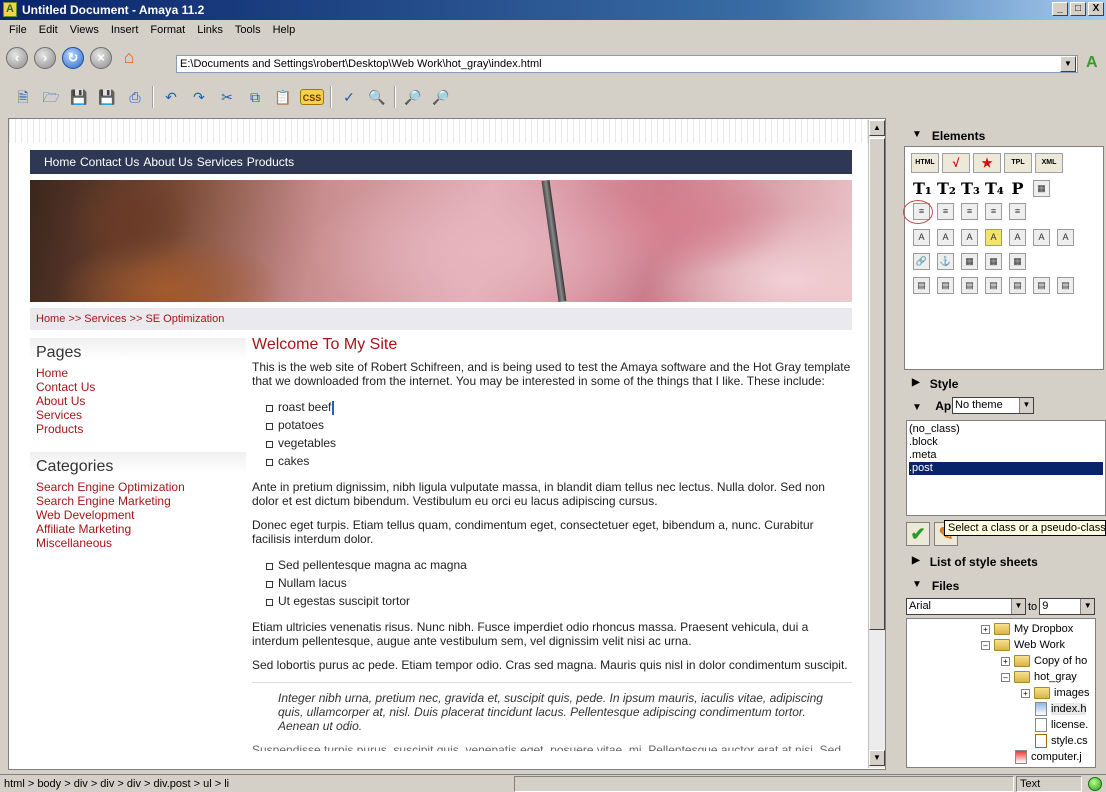 This screenshot has height=792, width=1106. I want to click on anchor-icon: ⚓, so click(945, 261).